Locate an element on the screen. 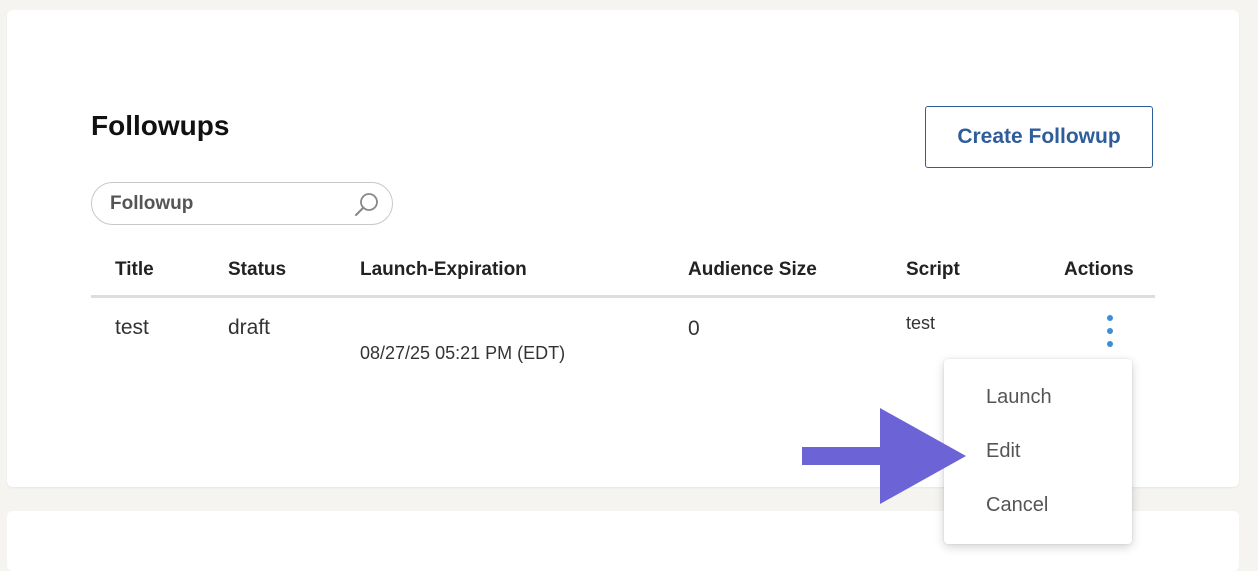 Image resolution: width=1258 pixels, height=571 pixels. search-icon is located at coordinates (367, 205).